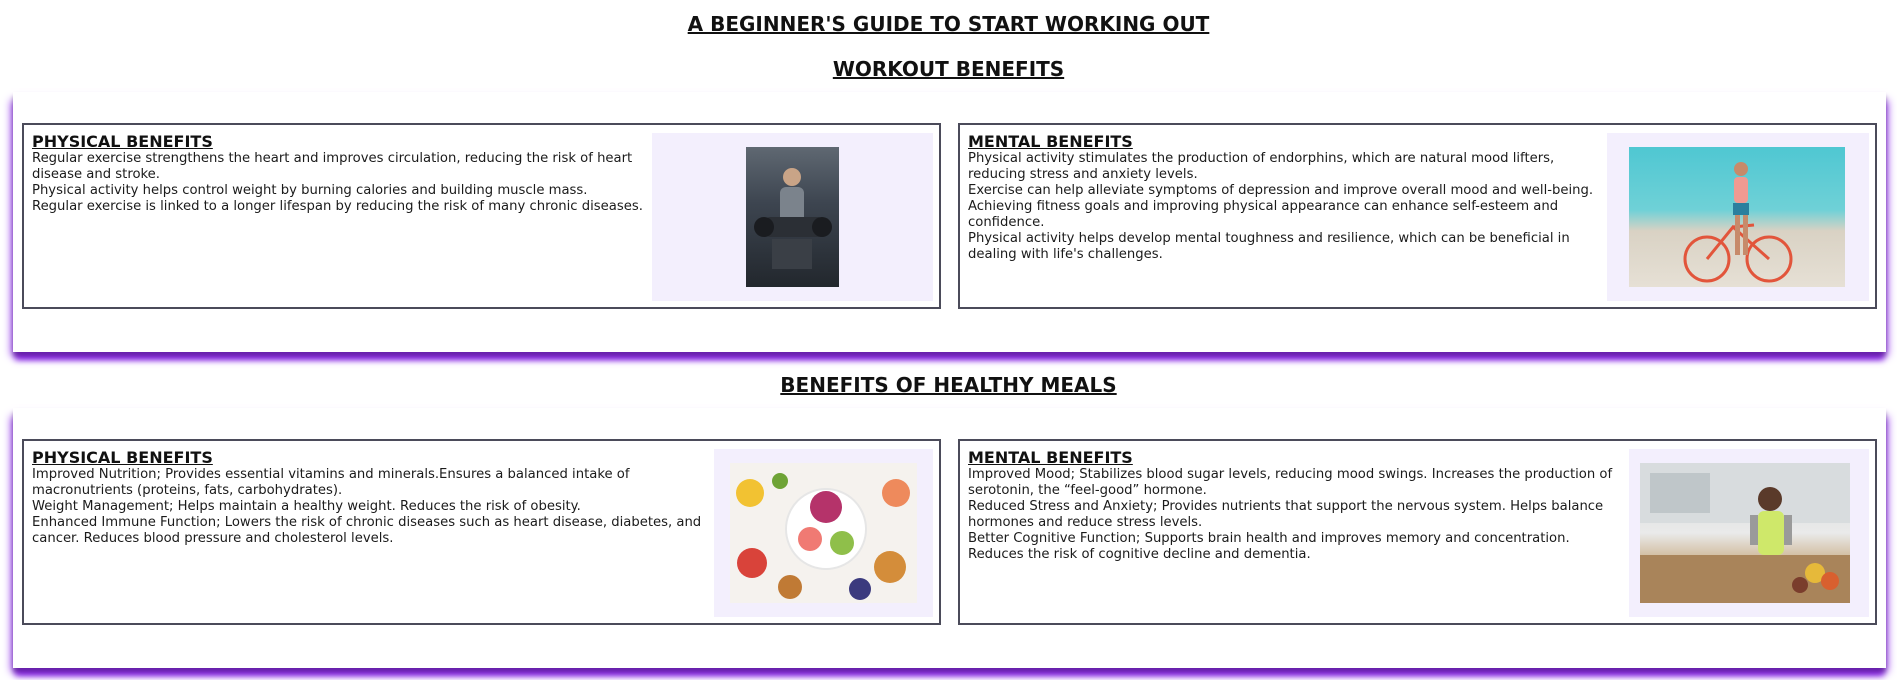 The width and height of the screenshot is (1897, 680). I want to click on card-text-line: serotonin, the “feel-good” hormone., so click(1087, 490).